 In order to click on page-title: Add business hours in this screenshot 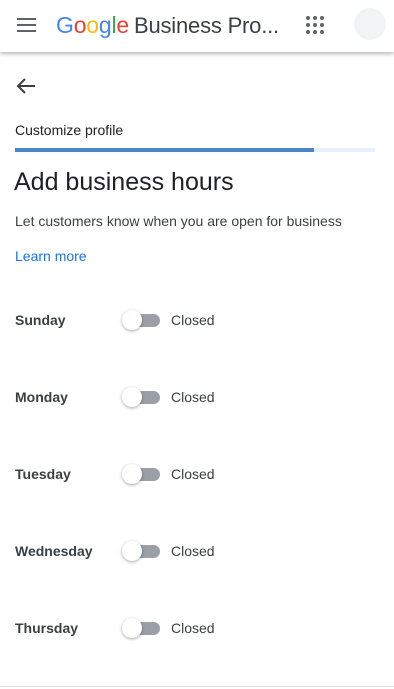, I will do `click(124, 182)`.